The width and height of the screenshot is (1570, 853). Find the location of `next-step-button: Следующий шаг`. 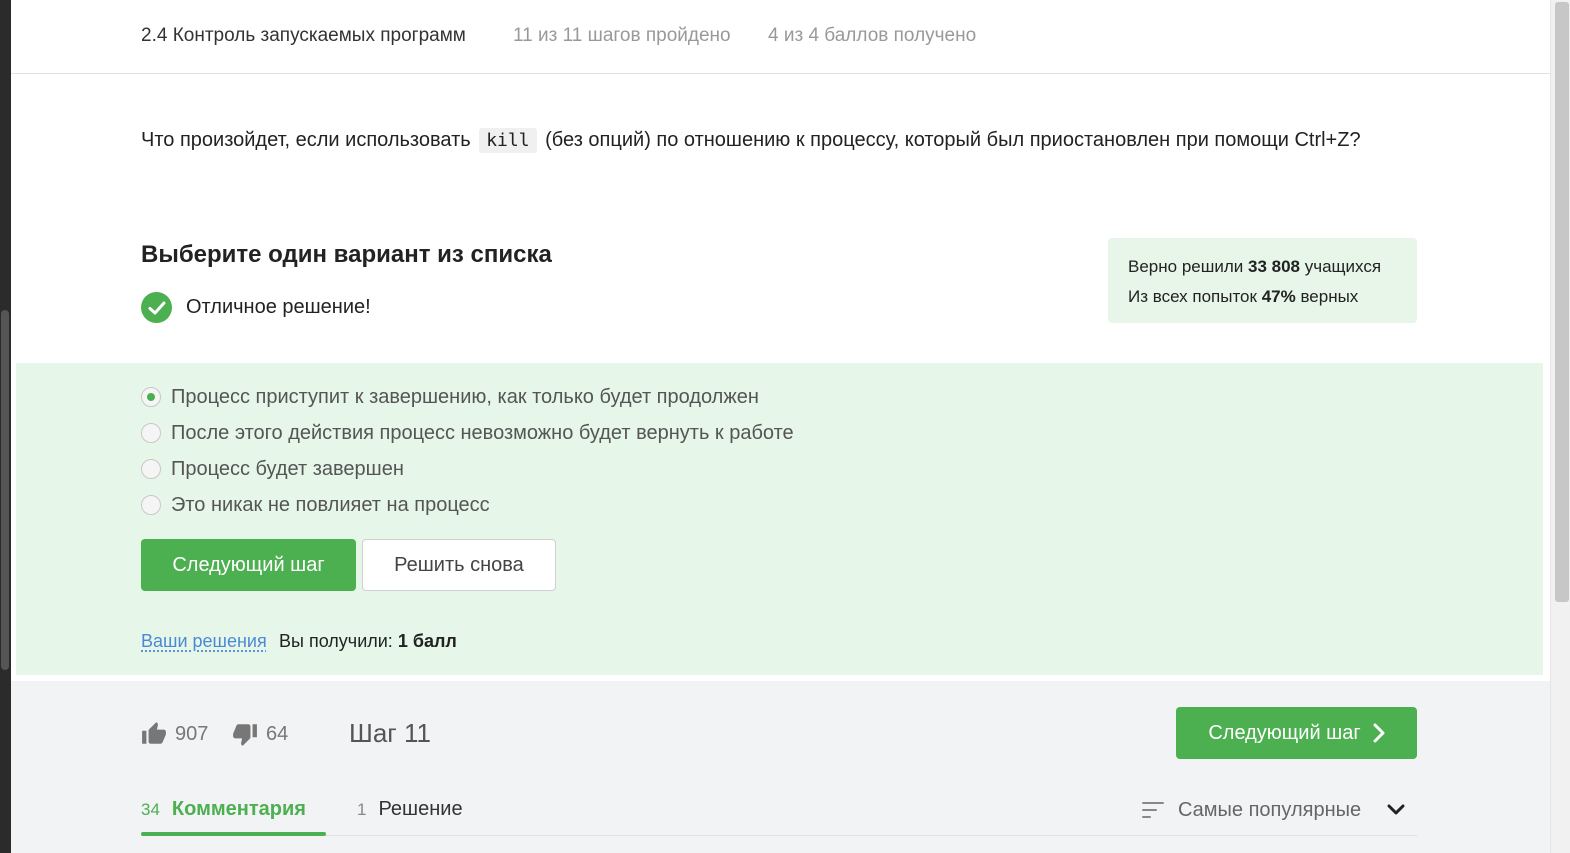

next-step-button: Следующий шаг is located at coordinates (248, 565).